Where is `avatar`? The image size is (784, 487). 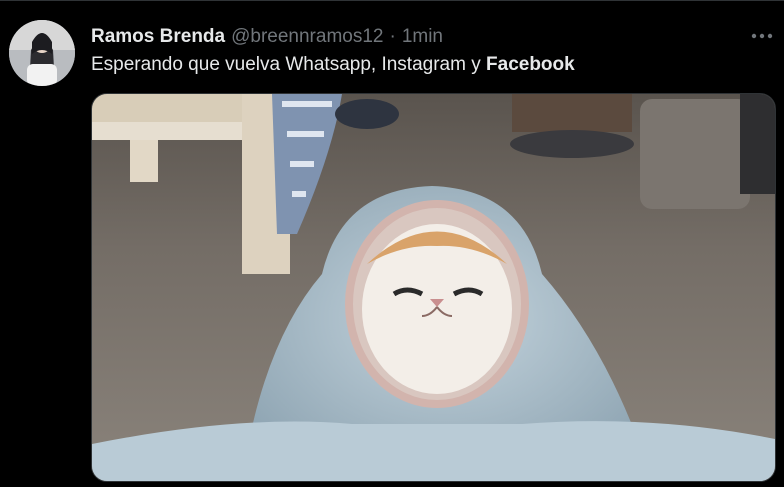
avatar is located at coordinates (42, 53).